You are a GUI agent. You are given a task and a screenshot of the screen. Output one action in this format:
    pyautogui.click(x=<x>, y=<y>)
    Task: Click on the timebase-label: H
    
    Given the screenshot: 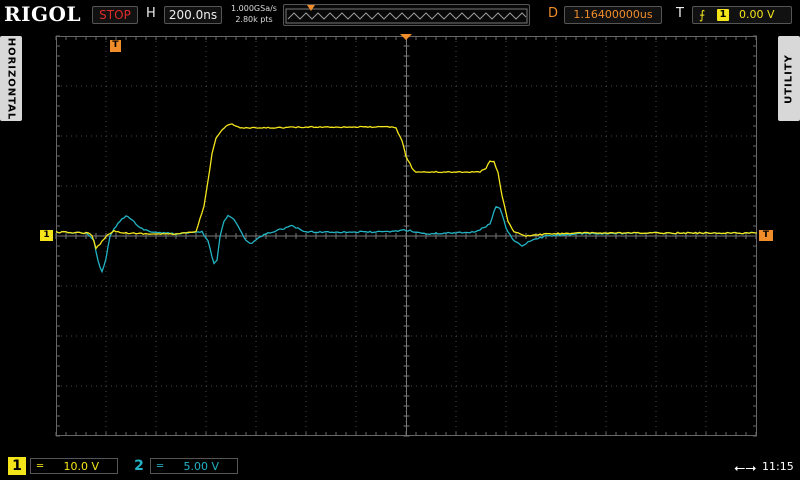 What is the action you would take?
    pyautogui.click(x=151, y=13)
    